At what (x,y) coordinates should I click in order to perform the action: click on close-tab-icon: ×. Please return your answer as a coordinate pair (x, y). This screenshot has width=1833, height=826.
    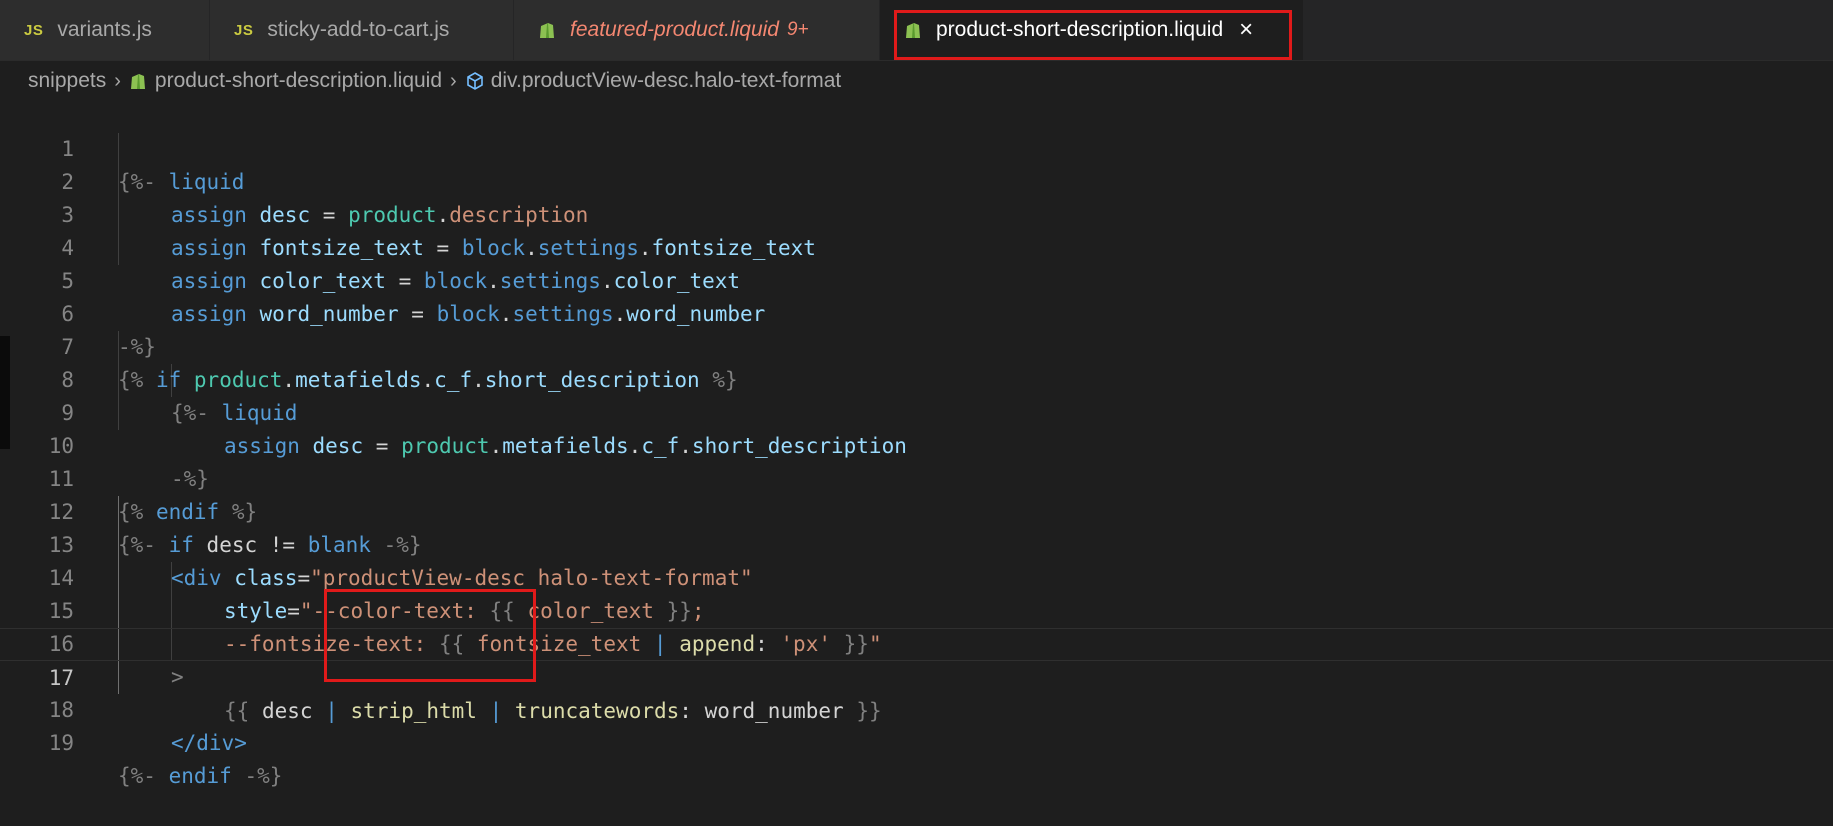
    Looking at the image, I should click on (1246, 30).